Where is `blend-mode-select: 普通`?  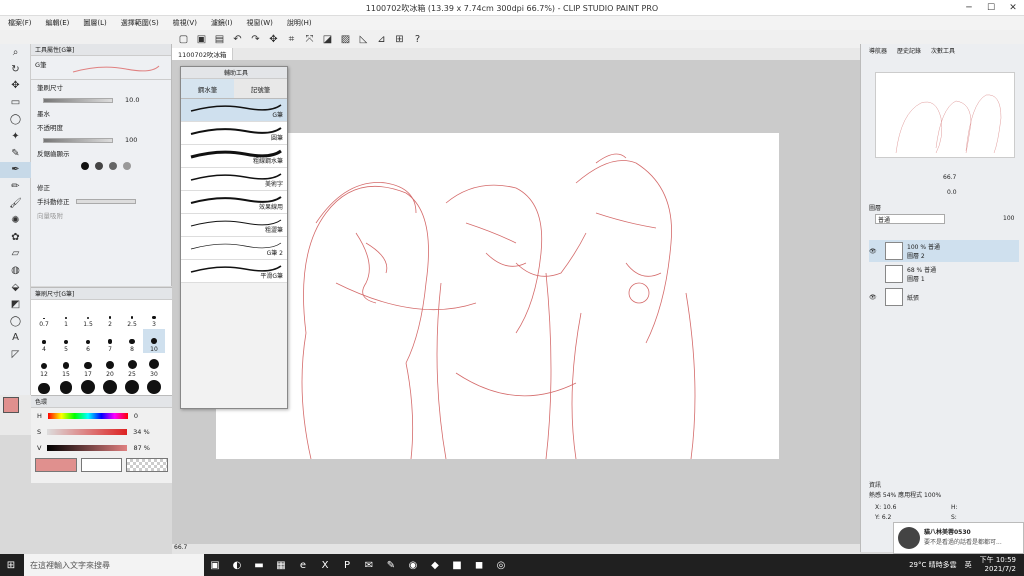
blend-mode-select: 普通 is located at coordinates (910, 219).